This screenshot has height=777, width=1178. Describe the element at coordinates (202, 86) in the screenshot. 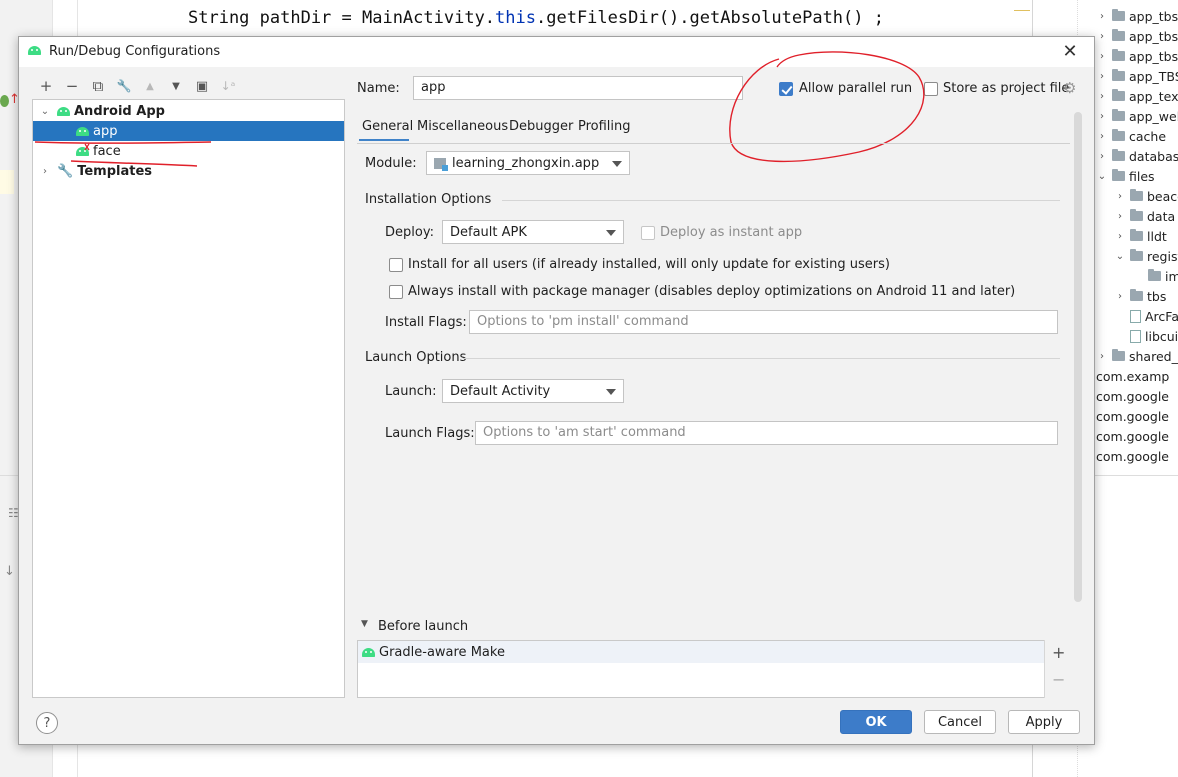

I see `folder-icon: ▣` at that location.